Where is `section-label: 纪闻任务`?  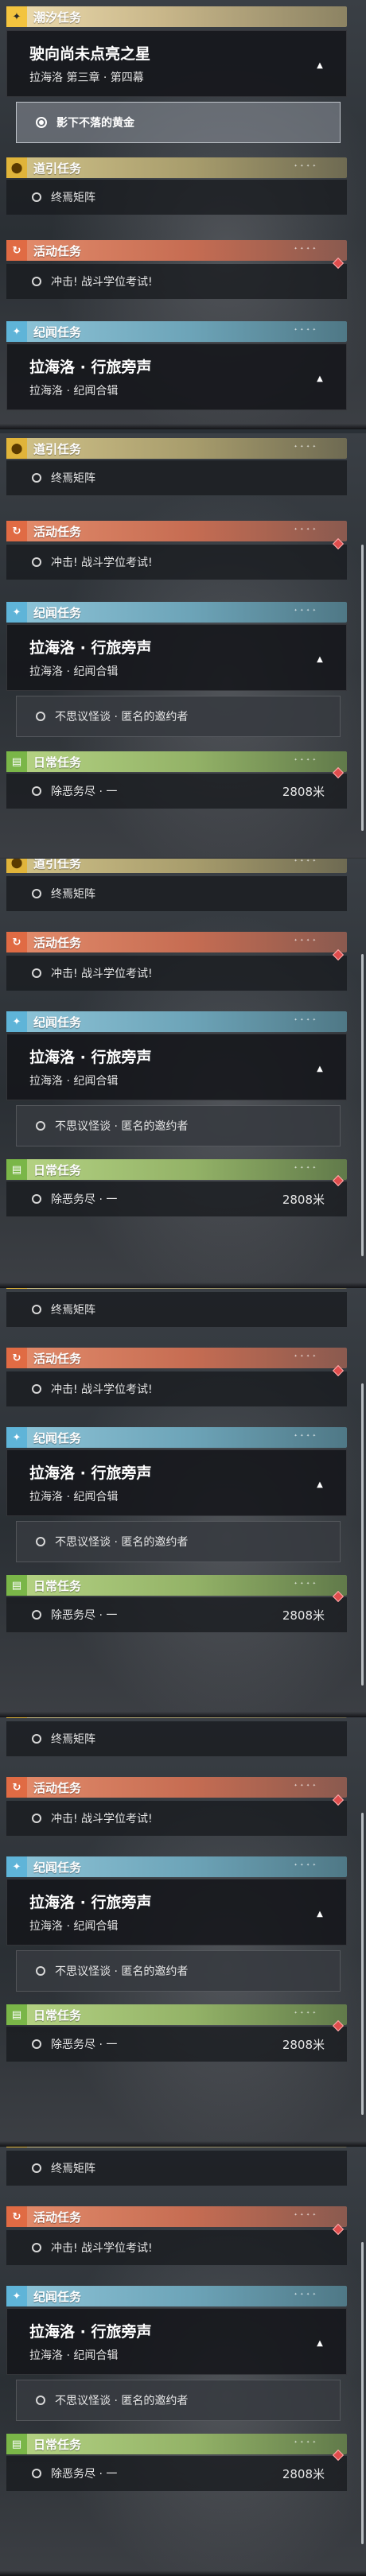
section-label: 纪闻任务 is located at coordinates (57, 612).